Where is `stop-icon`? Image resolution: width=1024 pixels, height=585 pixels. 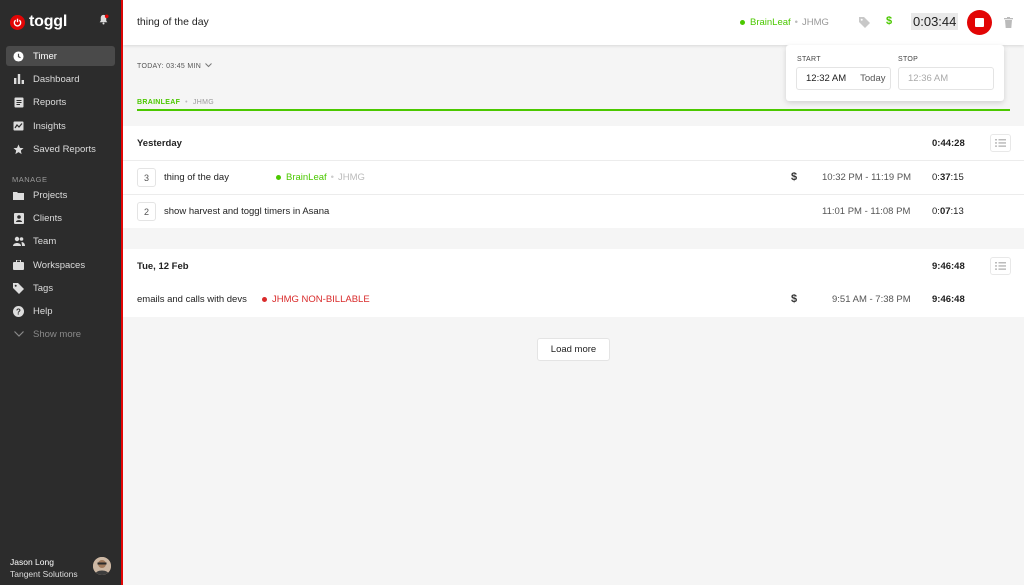 stop-icon is located at coordinates (979, 22).